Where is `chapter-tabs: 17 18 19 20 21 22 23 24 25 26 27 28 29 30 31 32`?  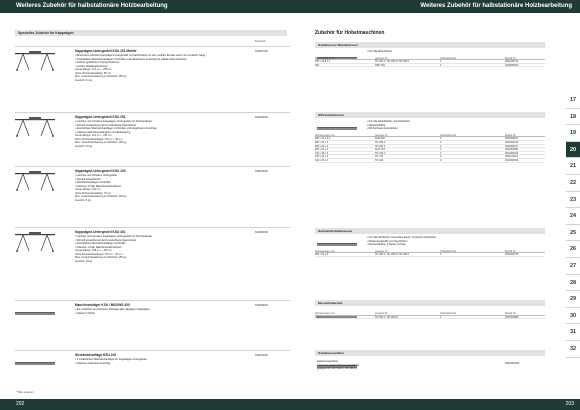 chapter-tabs: 17 18 19 20 21 22 23 24 25 26 27 28 29 30 31 32 is located at coordinates (573, 225).